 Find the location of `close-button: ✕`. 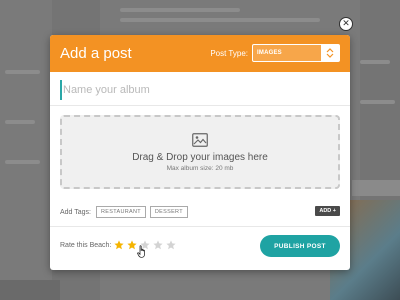

close-button: ✕ is located at coordinates (346, 24).